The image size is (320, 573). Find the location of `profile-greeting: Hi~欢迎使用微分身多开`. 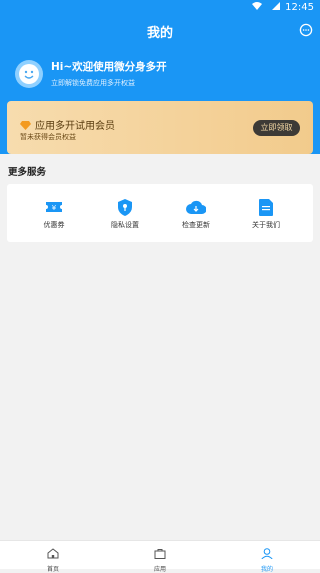

profile-greeting: Hi~欢迎使用微分身多开 is located at coordinates (109, 66).